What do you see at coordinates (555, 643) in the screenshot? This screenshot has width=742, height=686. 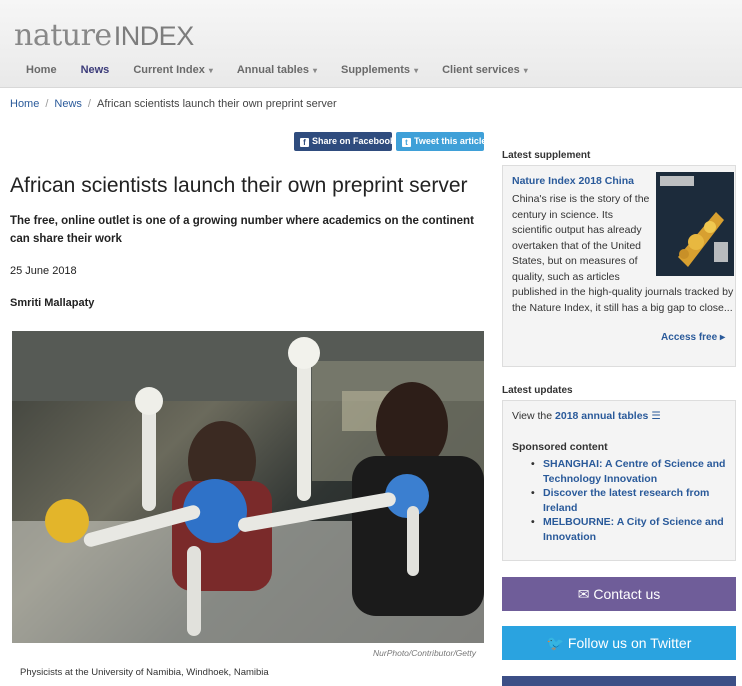 I see `twitter-icon: 🐦` at bounding box center [555, 643].